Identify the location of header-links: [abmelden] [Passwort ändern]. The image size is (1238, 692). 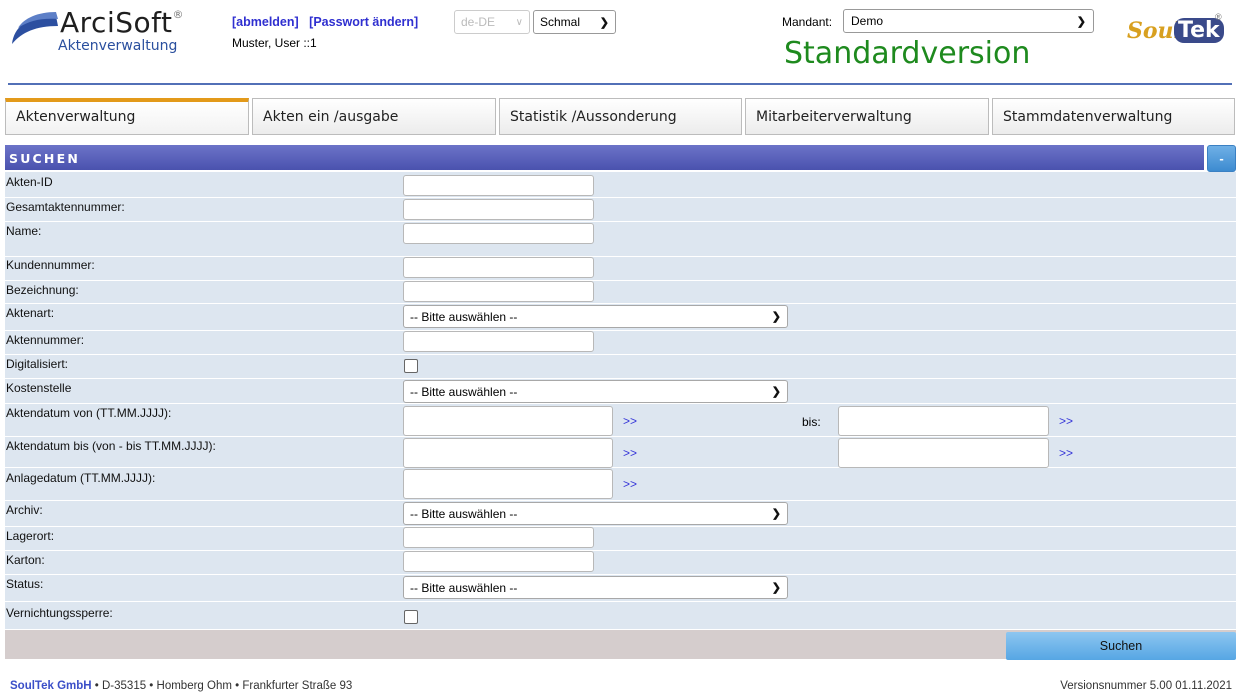
(328, 22).